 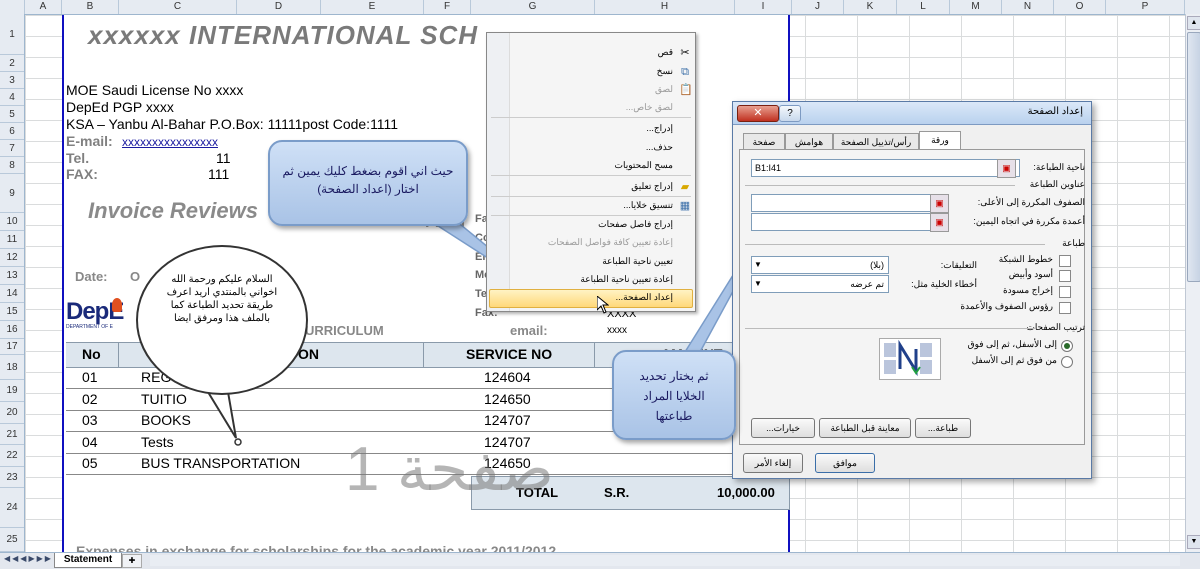 I want to click on scroll-thumb, so click(x=1193, y=157).